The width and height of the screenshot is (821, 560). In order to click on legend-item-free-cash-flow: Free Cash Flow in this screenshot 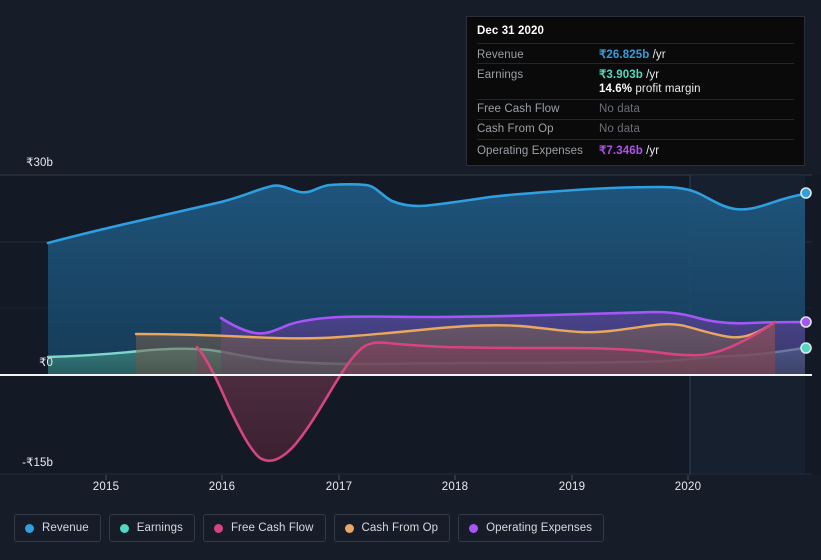, I will do `click(264, 528)`.